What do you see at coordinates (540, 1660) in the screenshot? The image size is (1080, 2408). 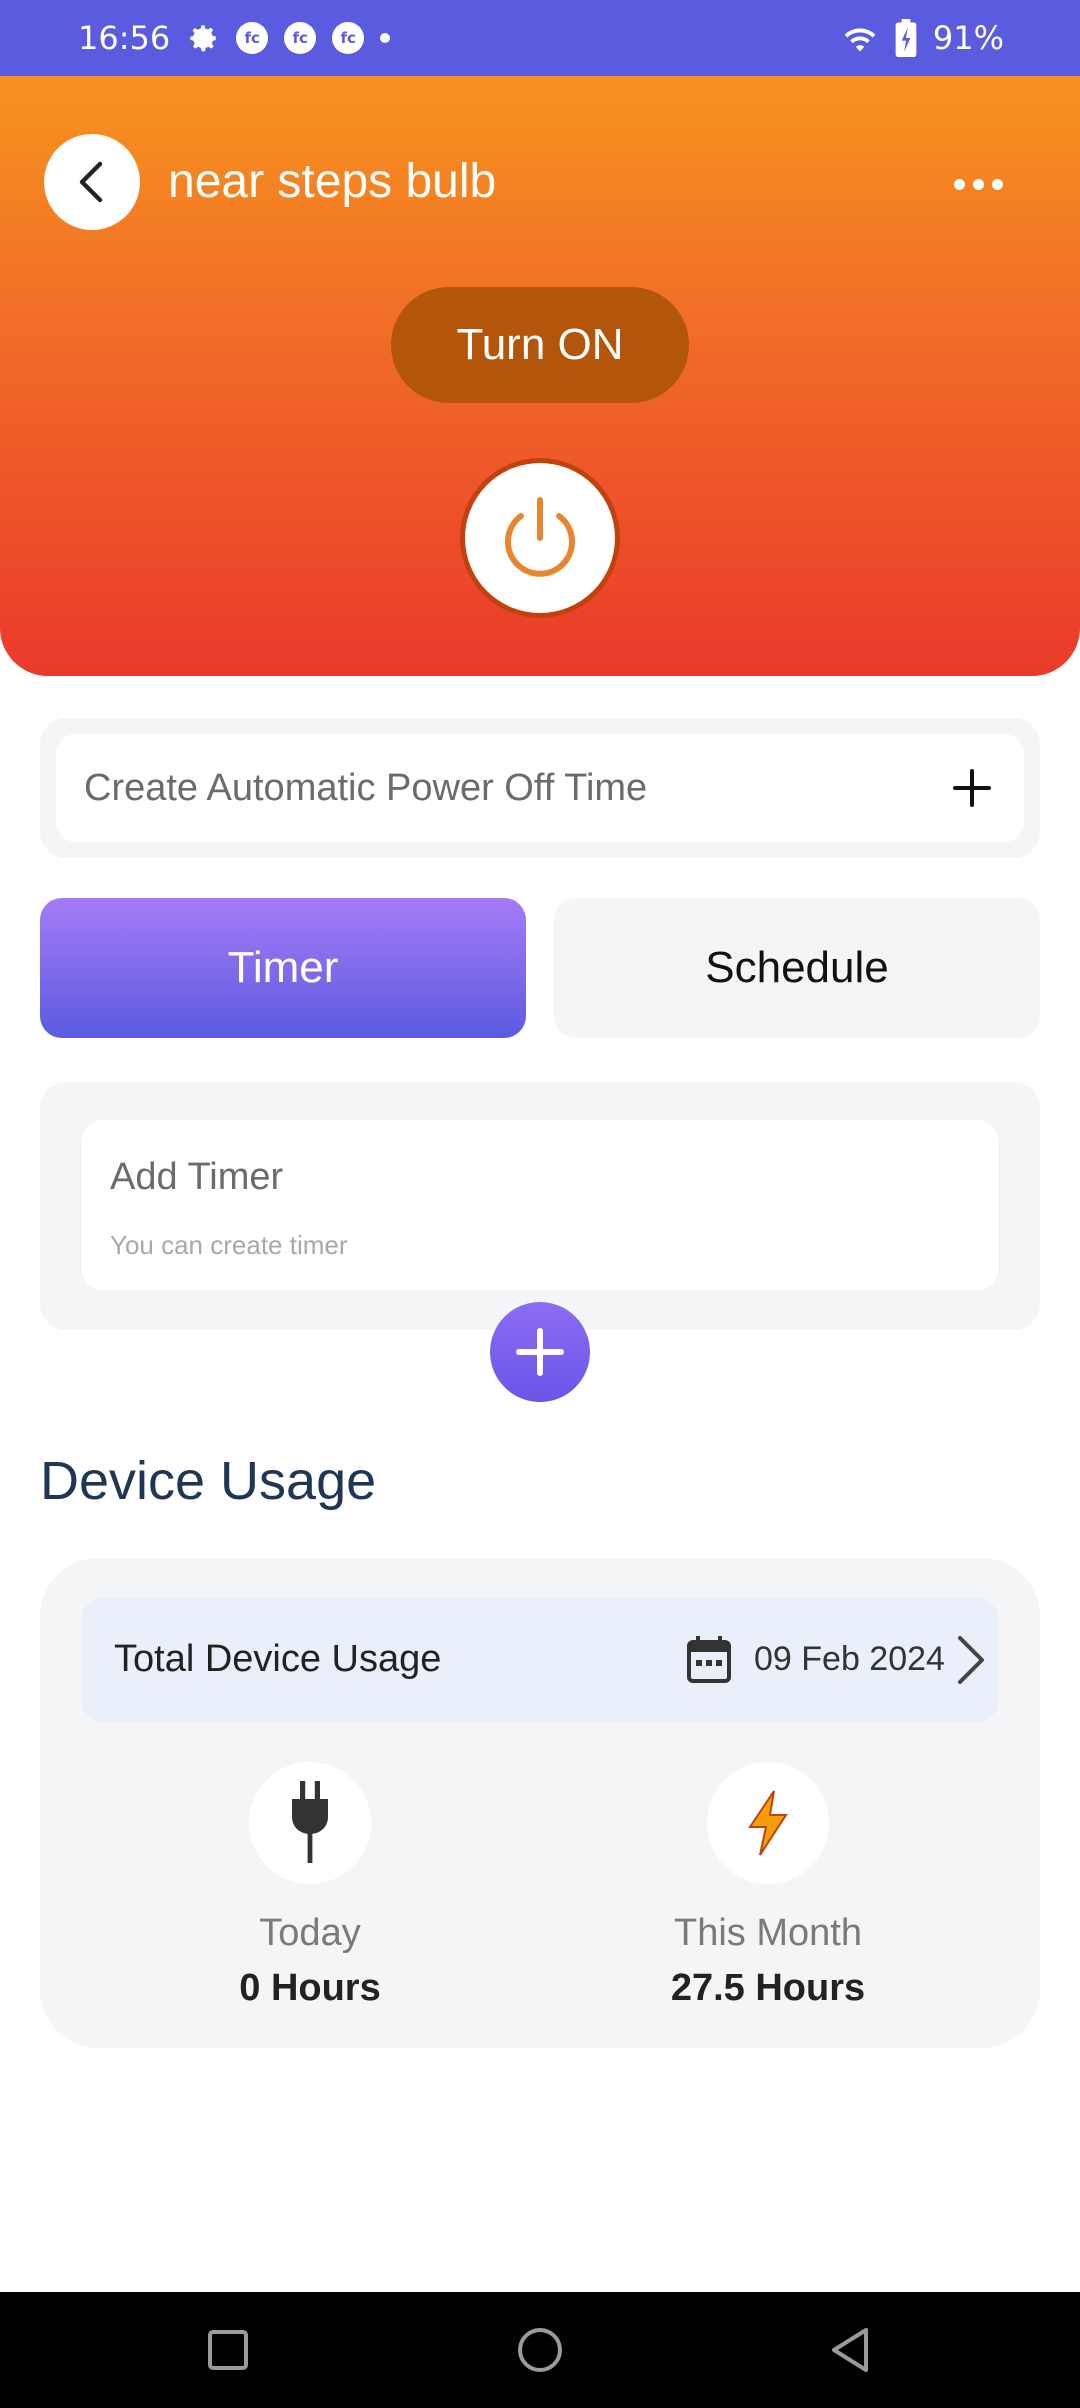 I see `usage-date-row: Total Device Usage 09 Feb 2024` at bounding box center [540, 1660].